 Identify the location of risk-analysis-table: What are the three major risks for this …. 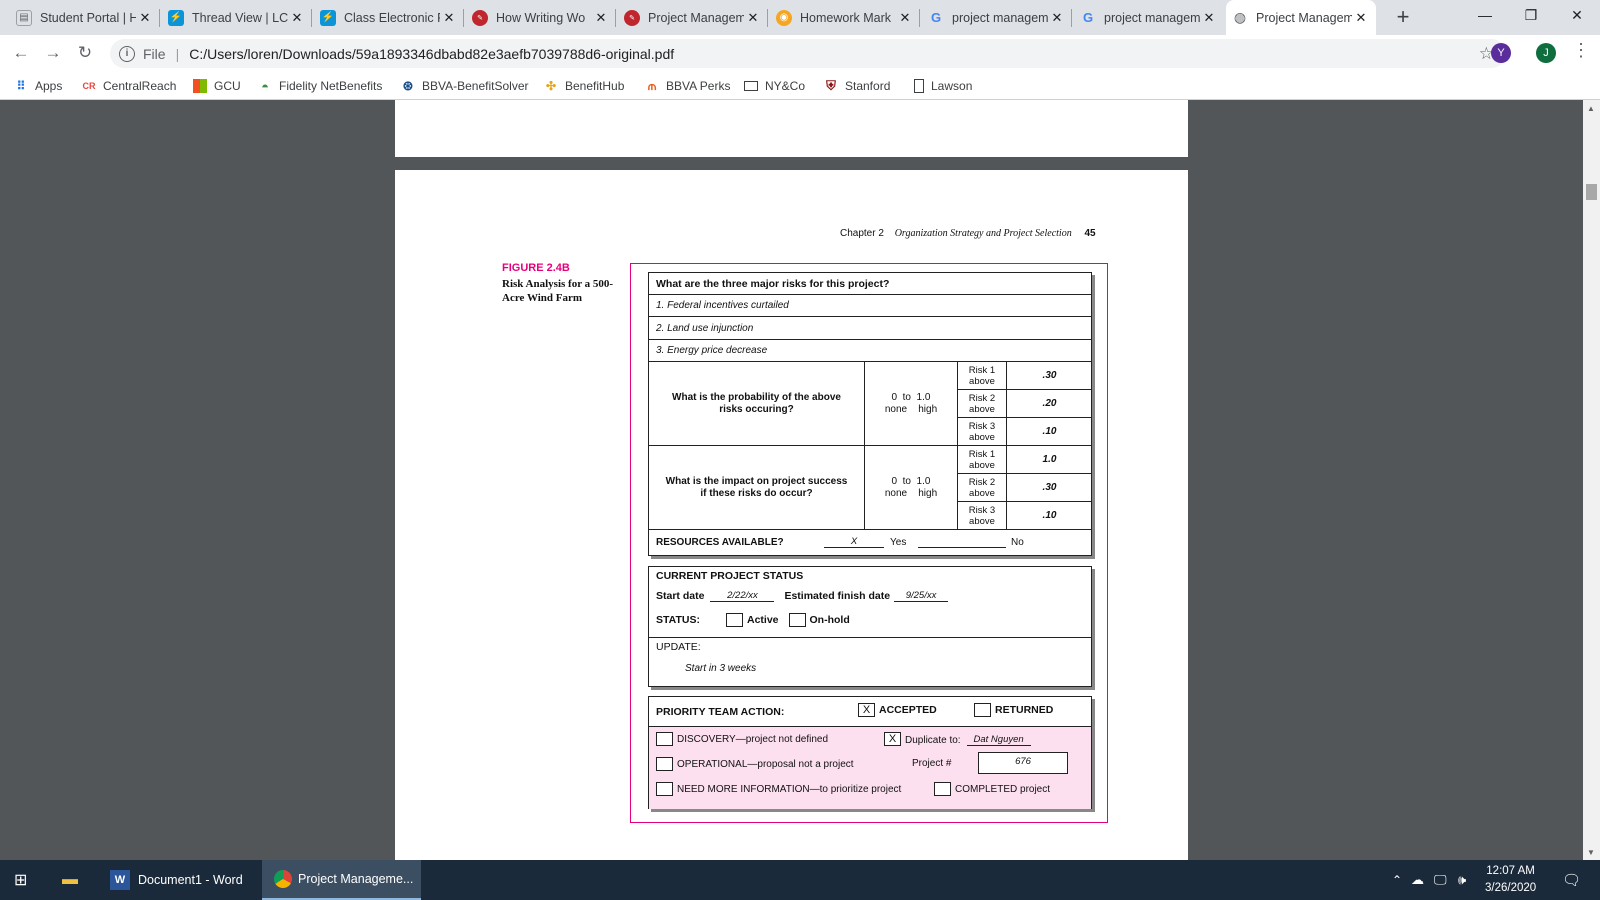
(870, 414).